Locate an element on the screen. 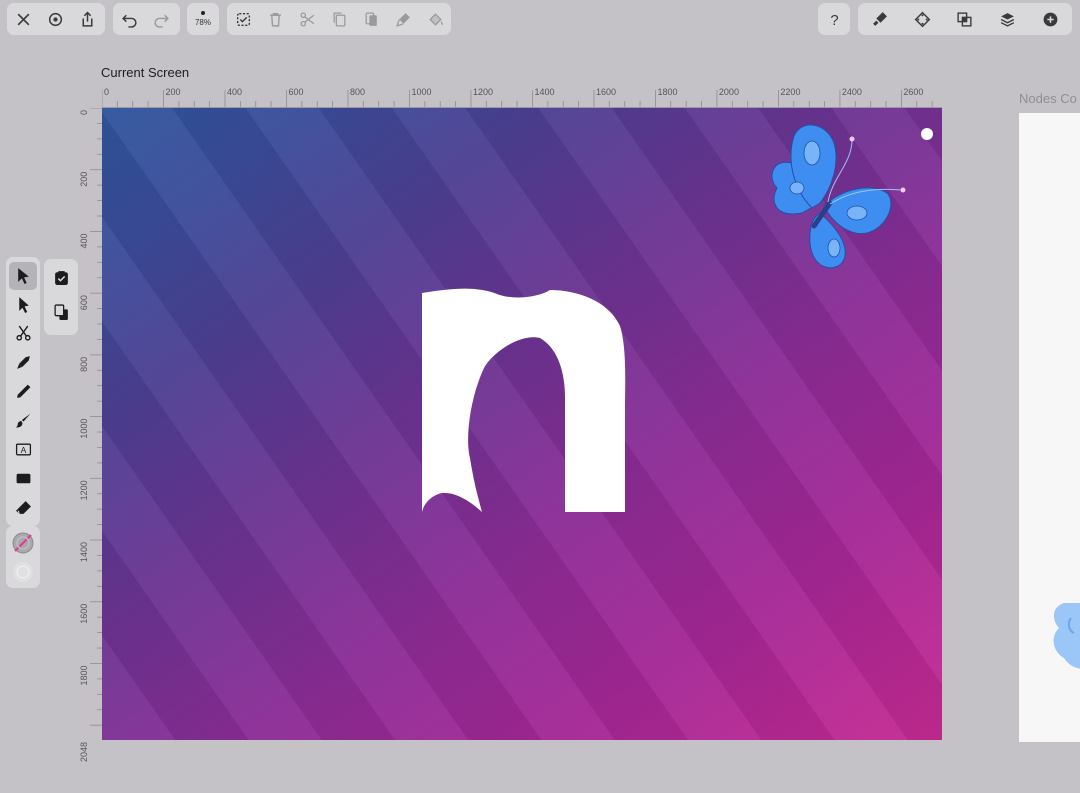  text-box-icon: A is located at coordinates (23, 449).